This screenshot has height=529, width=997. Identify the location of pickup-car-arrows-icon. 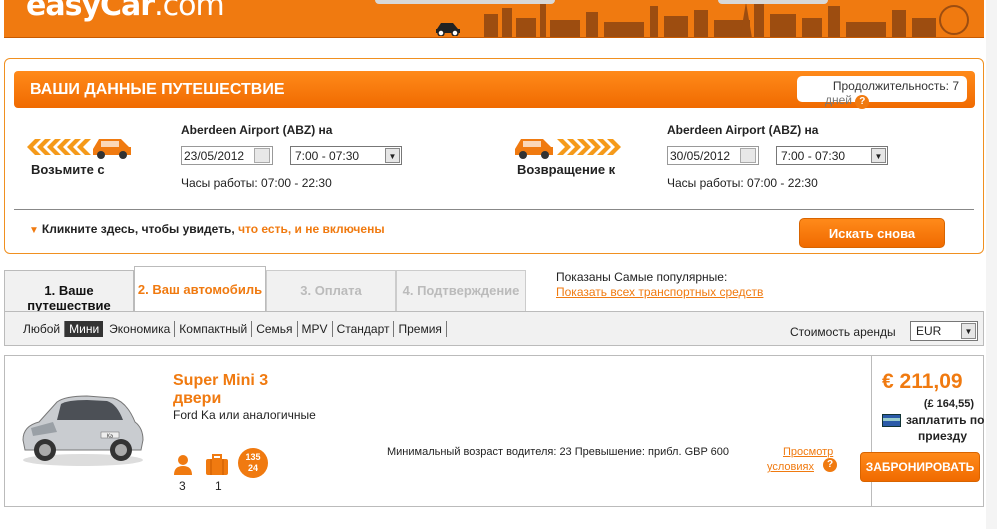
(79, 149).